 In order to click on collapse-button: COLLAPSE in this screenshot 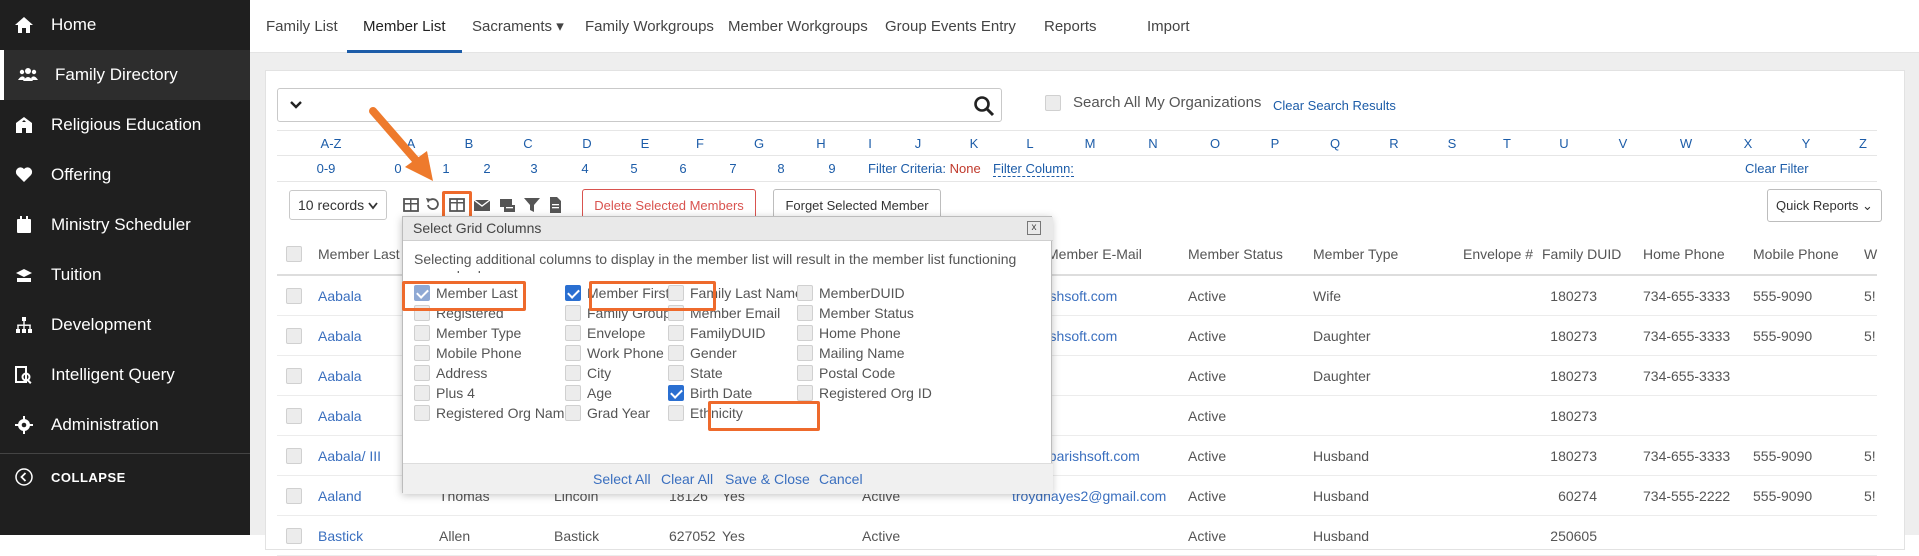, I will do `click(125, 477)`.